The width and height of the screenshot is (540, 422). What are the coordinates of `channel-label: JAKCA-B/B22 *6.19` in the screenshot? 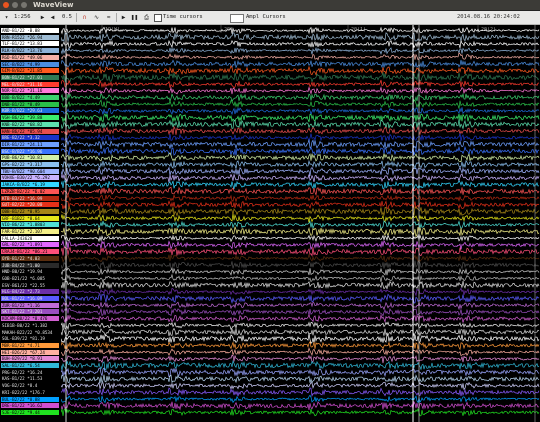 It's located at (30, 185).